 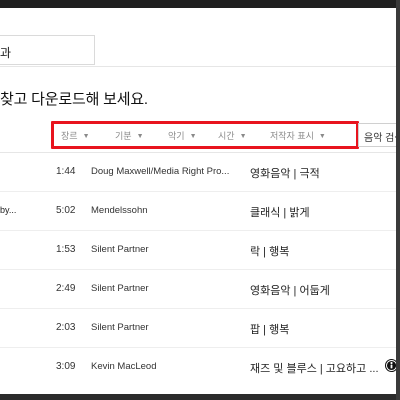 What do you see at coordinates (292, 136) in the screenshot?
I see `filter-attribution-label: 저작자 표시` at bounding box center [292, 136].